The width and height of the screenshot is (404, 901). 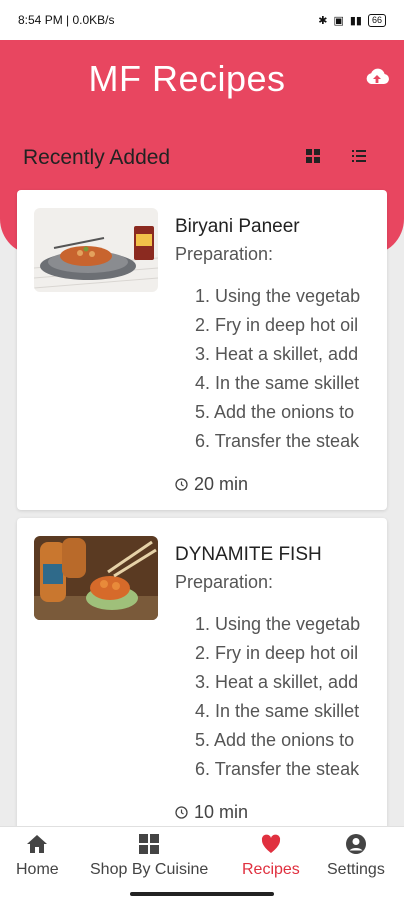 What do you see at coordinates (338, 20) in the screenshot?
I see `box-icon: ▣` at bounding box center [338, 20].